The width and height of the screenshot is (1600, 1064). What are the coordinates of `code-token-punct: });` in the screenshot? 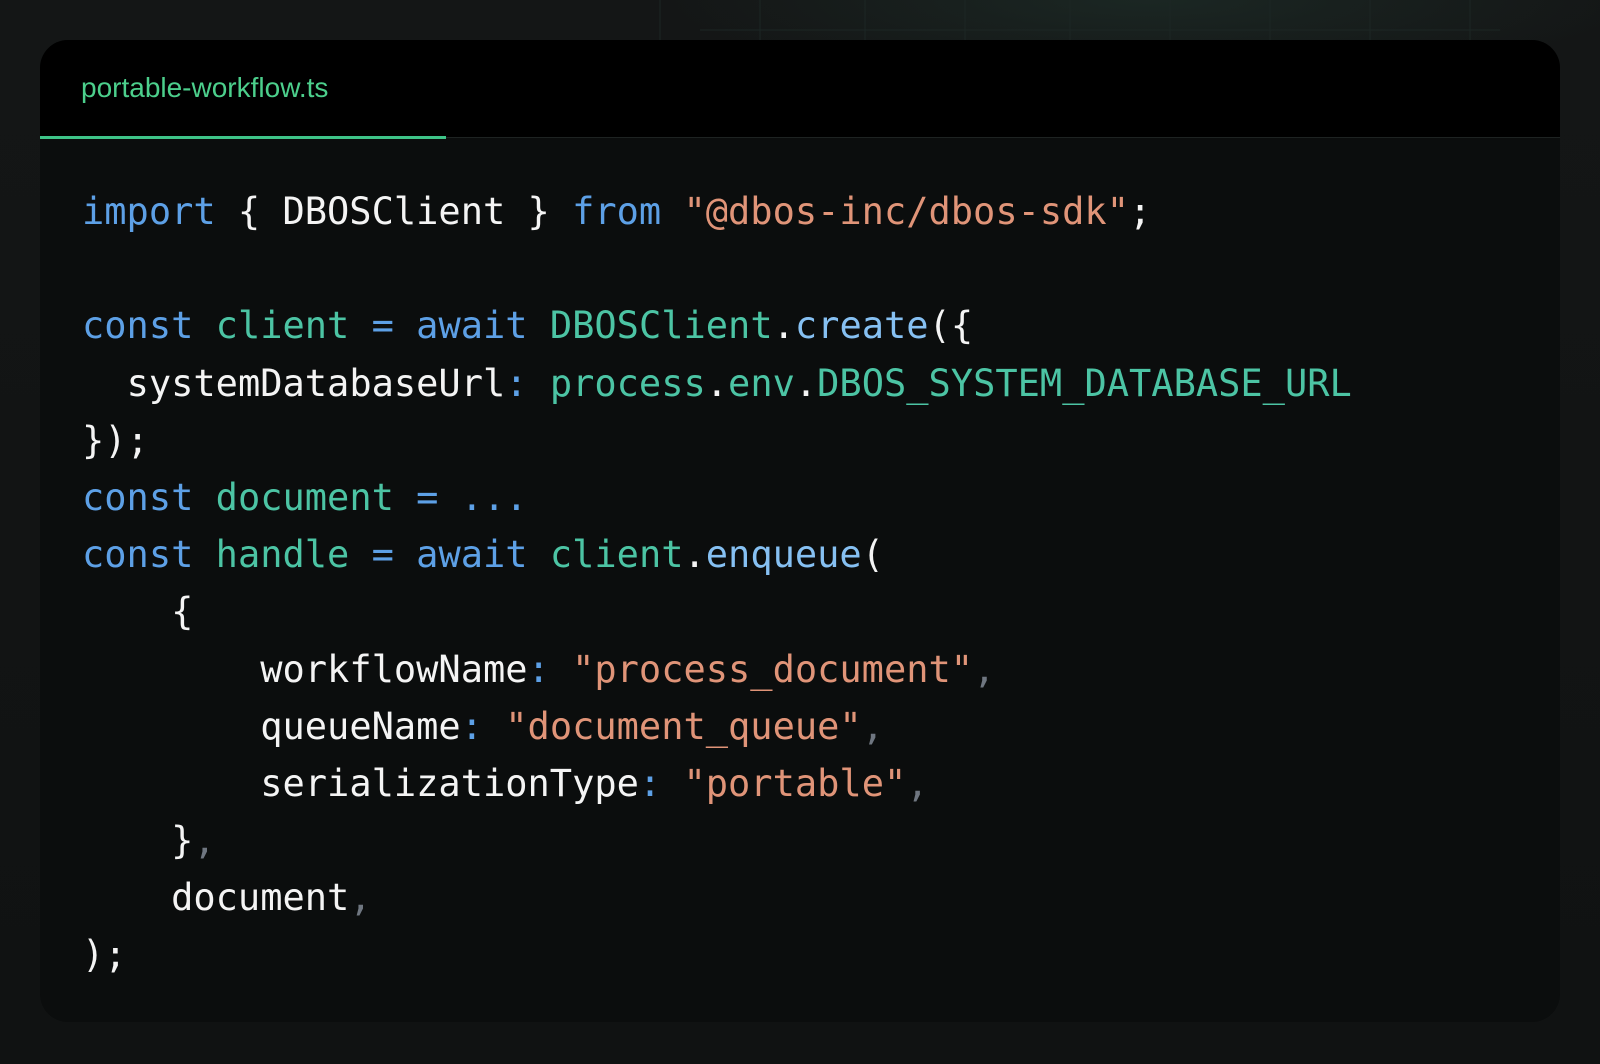 It's located at (115, 440).